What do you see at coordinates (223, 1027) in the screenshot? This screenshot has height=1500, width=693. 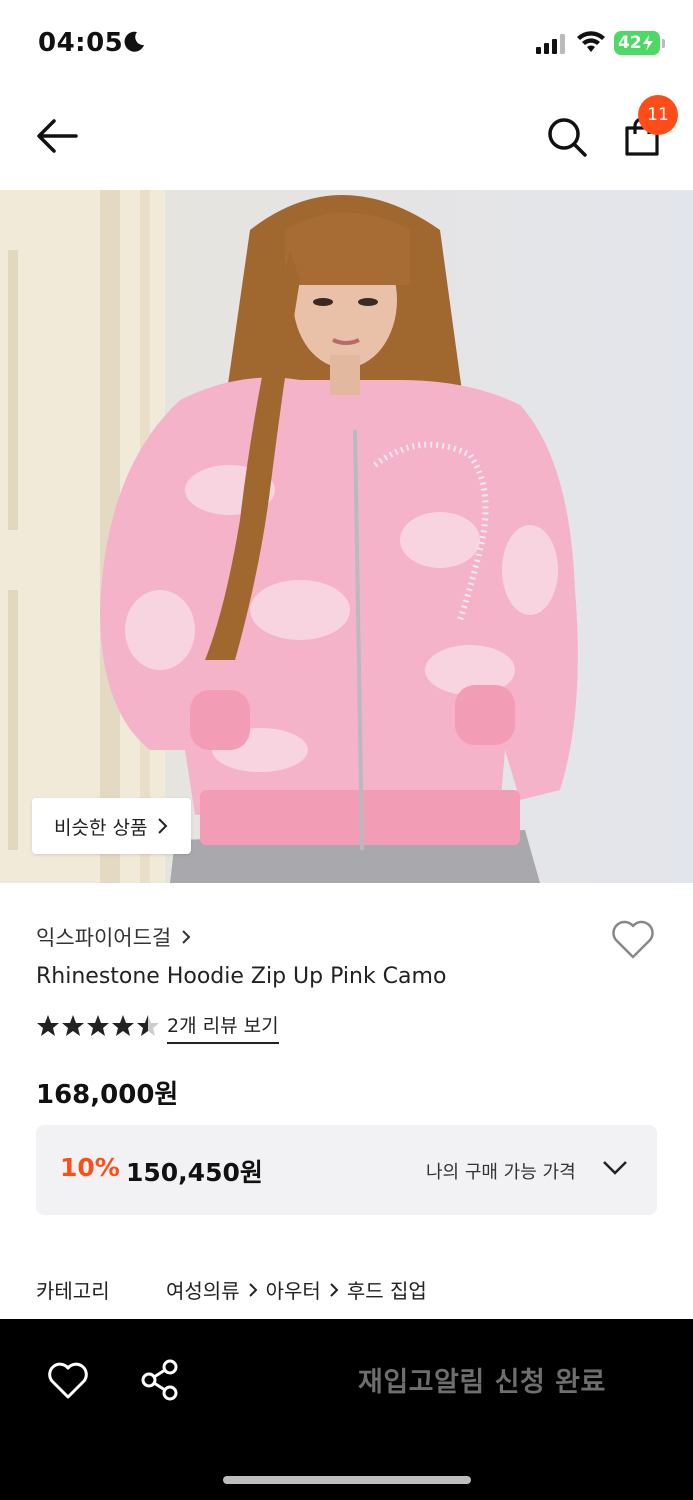 I see `review-link: 2개 리뷰 보기` at bounding box center [223, 1027].